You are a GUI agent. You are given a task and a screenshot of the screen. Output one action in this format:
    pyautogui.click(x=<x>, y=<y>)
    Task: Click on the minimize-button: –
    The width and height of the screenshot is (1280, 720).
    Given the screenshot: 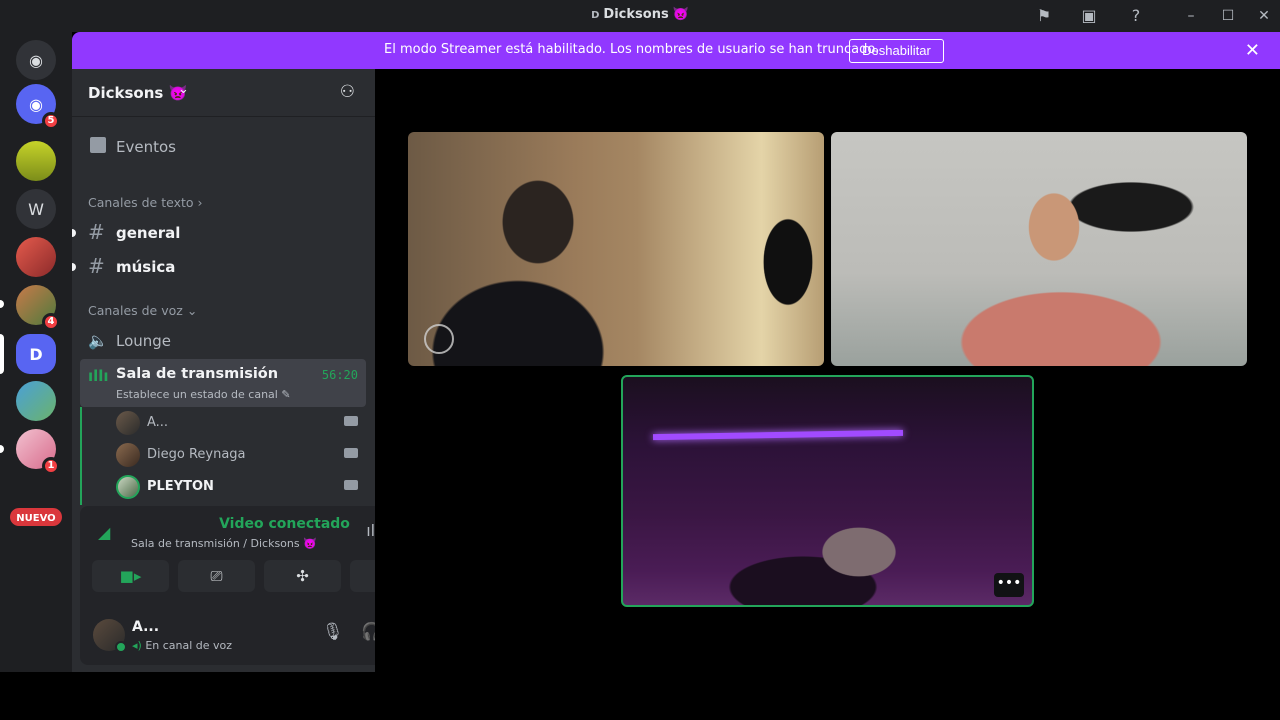 What is the action you would take?
    pyautogui.click(x=1191, y=16)
    